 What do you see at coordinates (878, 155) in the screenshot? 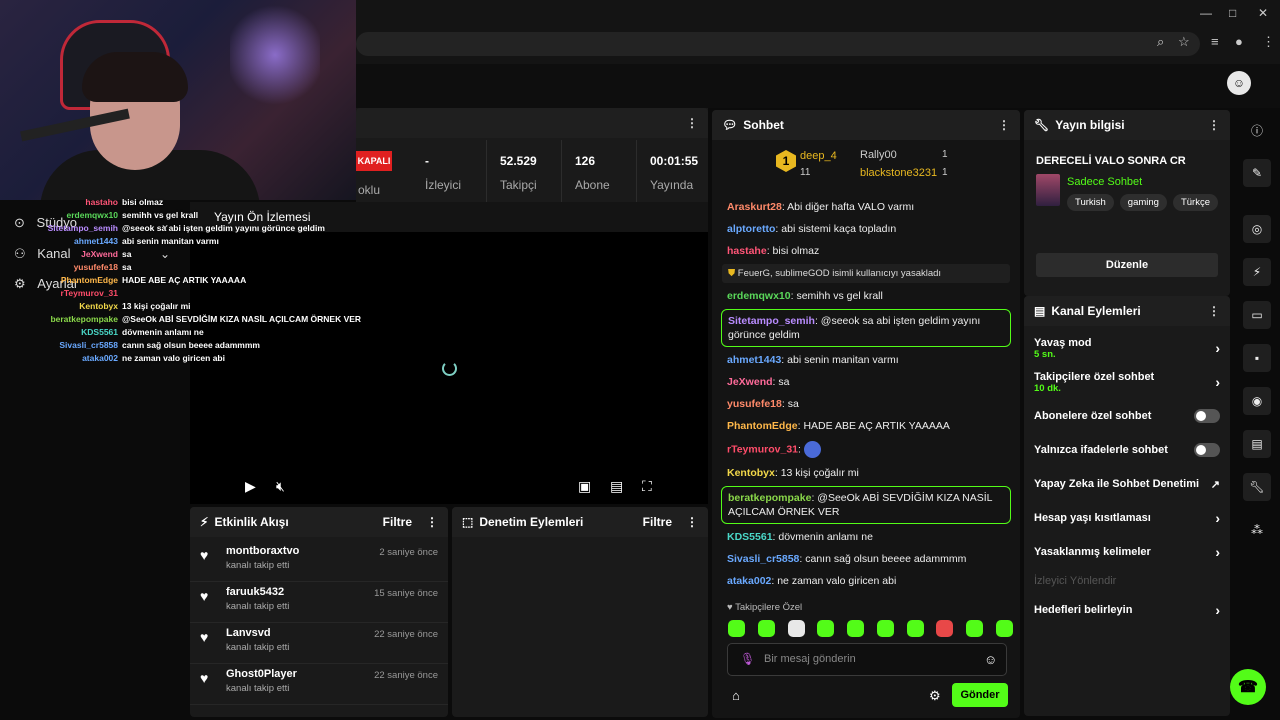
I see `leaderboard-second: Rally00` at bounding box center [878, 155].